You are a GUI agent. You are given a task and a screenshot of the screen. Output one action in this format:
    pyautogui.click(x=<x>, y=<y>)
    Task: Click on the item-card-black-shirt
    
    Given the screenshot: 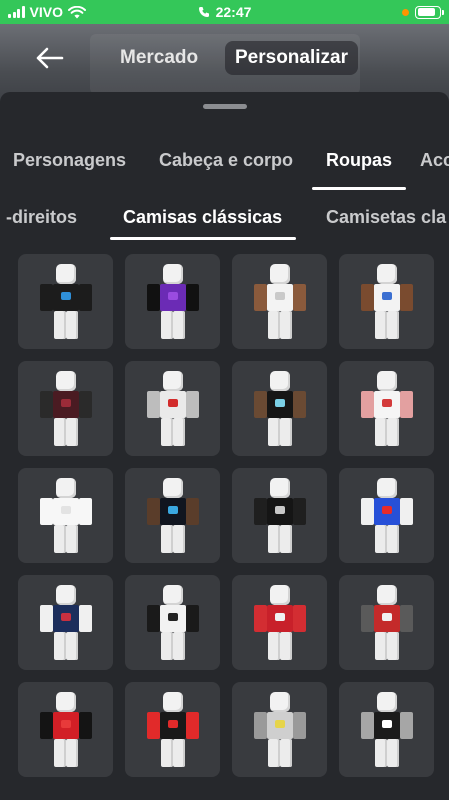 What is the action you would take?
    pyautogui.click(x=65, y=301)
    